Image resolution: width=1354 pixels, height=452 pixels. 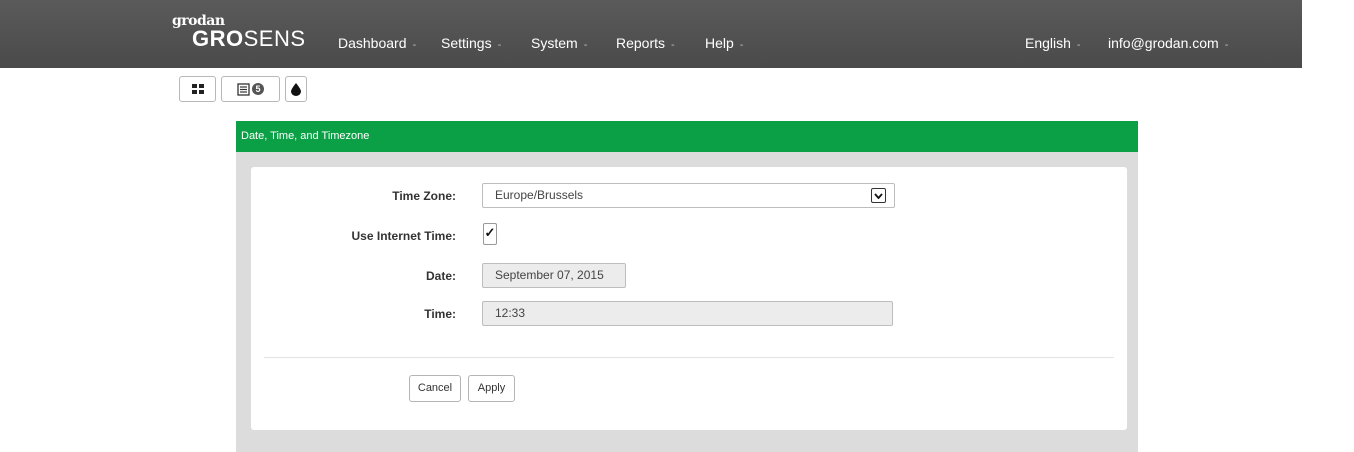 I want to click on grosens-wordmark: GROSENS, so click(x=249, y=38).